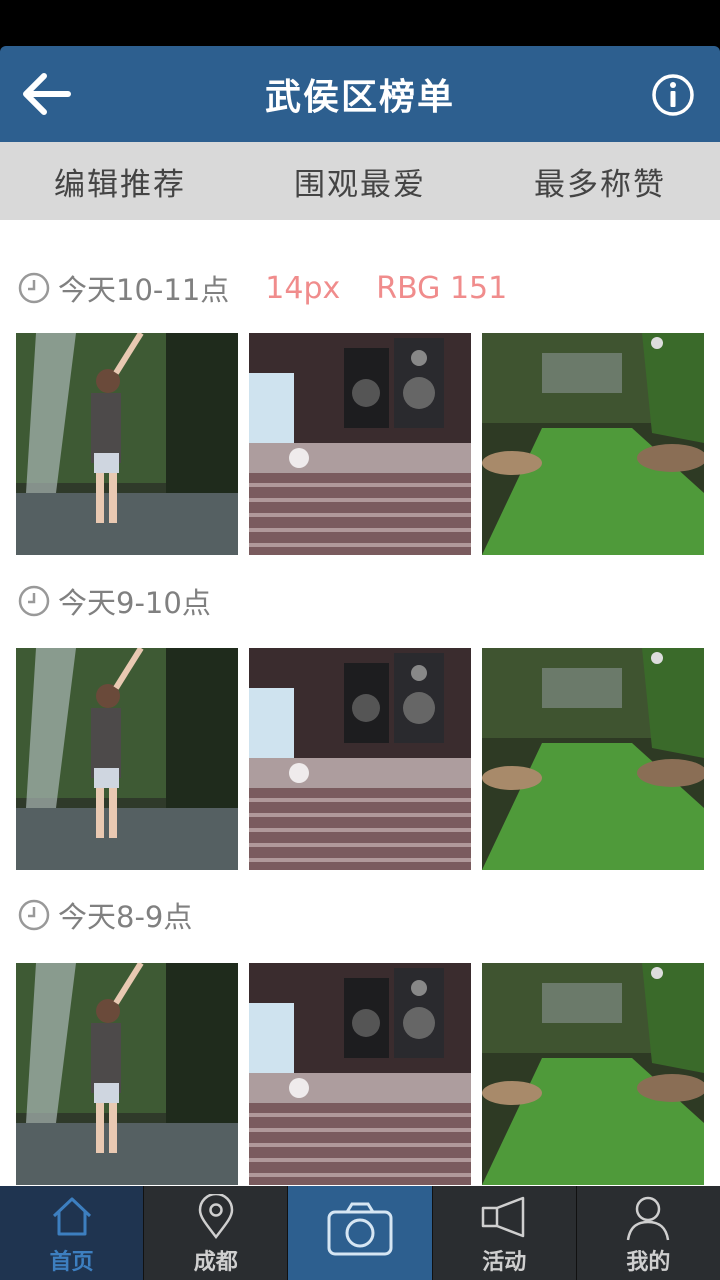 The image size is (720, 1280). I want to click on location-pin-icon, so click(216, 1217).